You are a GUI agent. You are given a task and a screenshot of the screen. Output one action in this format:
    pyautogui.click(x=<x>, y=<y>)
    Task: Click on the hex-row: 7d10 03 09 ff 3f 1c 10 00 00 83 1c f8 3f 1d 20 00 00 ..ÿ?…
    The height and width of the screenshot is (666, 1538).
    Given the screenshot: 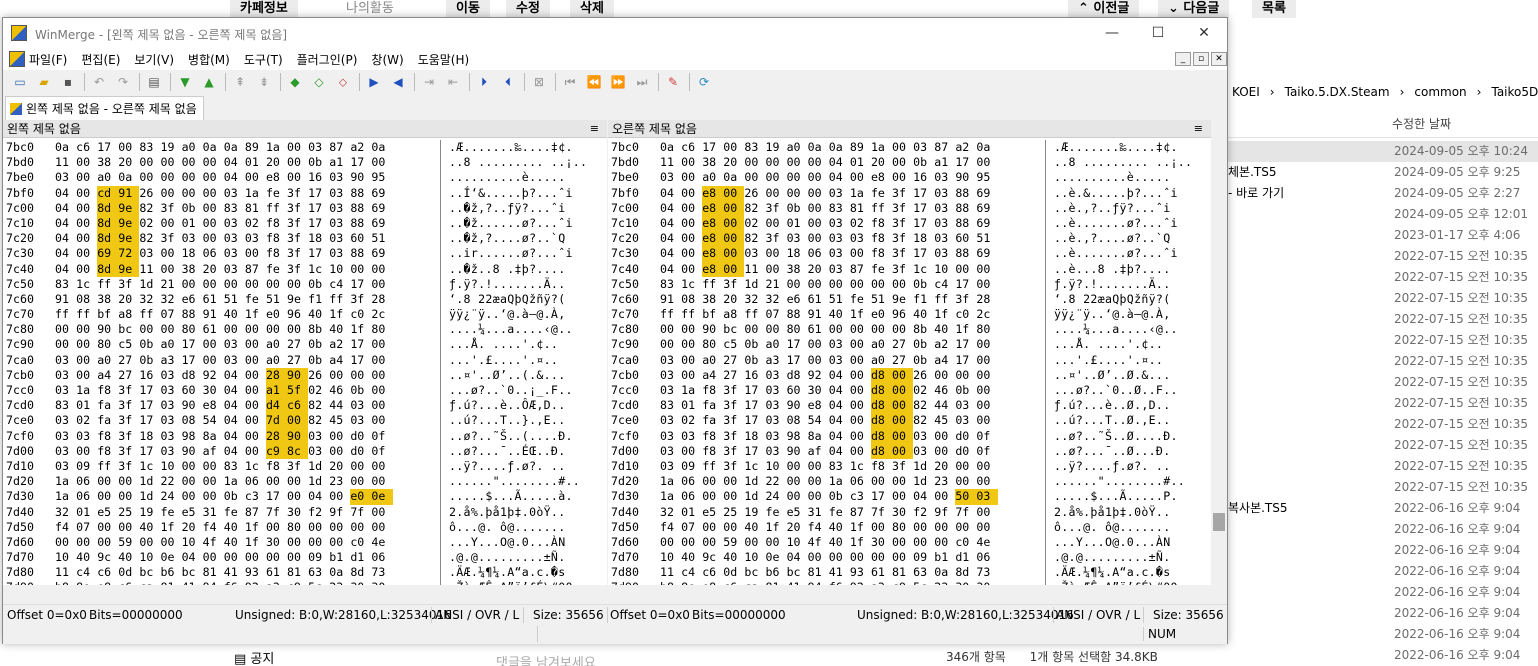 What is the action you would take?
    pyautogui.click(x=295, y=466)
    